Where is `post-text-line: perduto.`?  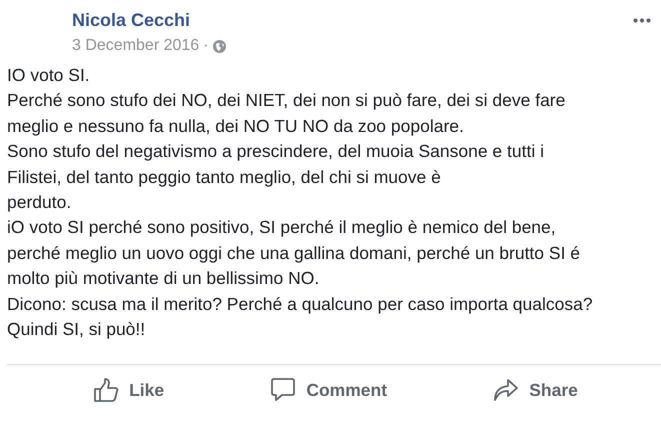
post-text-line: perduto. is located at coordinates (39, 202).